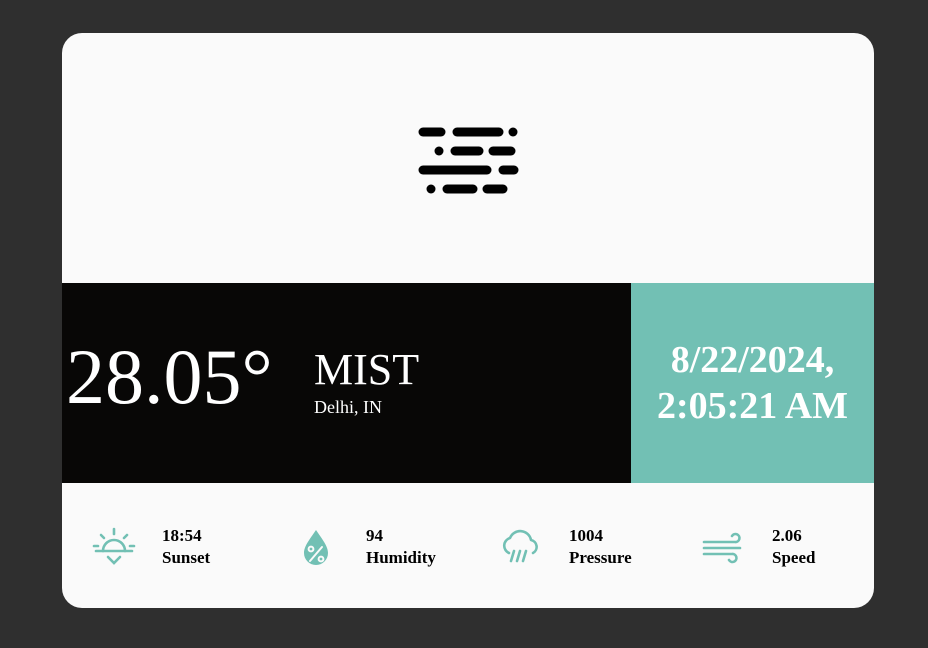  What do you see at coordinates (114, 546) in the screenshot?
I see `sunset-icon` at bounding box center [114, 546].